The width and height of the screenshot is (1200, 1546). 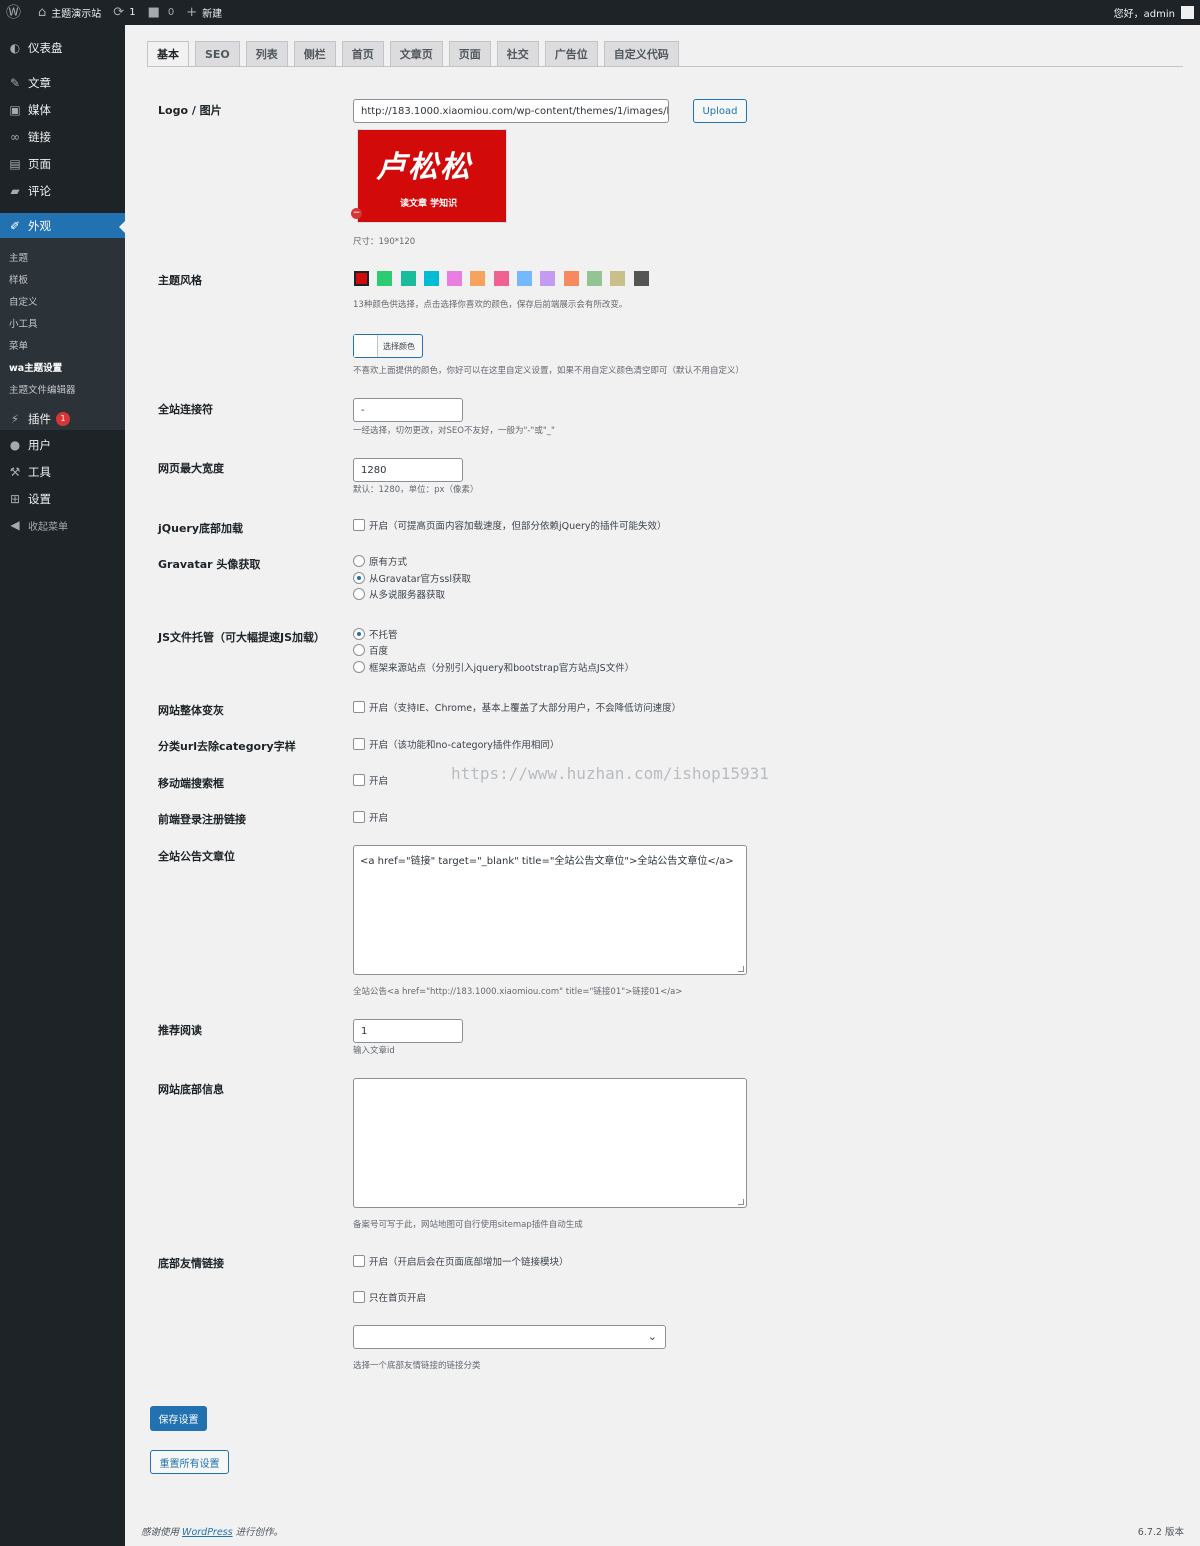 What do you see at coordinates (62, 444) in the screenshot?
I see `menu-users: ● 用户` at bounding box center [62, 444].